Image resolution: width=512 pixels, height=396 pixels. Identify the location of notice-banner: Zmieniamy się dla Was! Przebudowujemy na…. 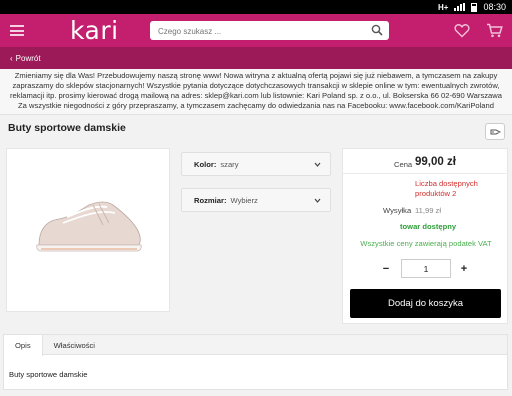
(256, 92).